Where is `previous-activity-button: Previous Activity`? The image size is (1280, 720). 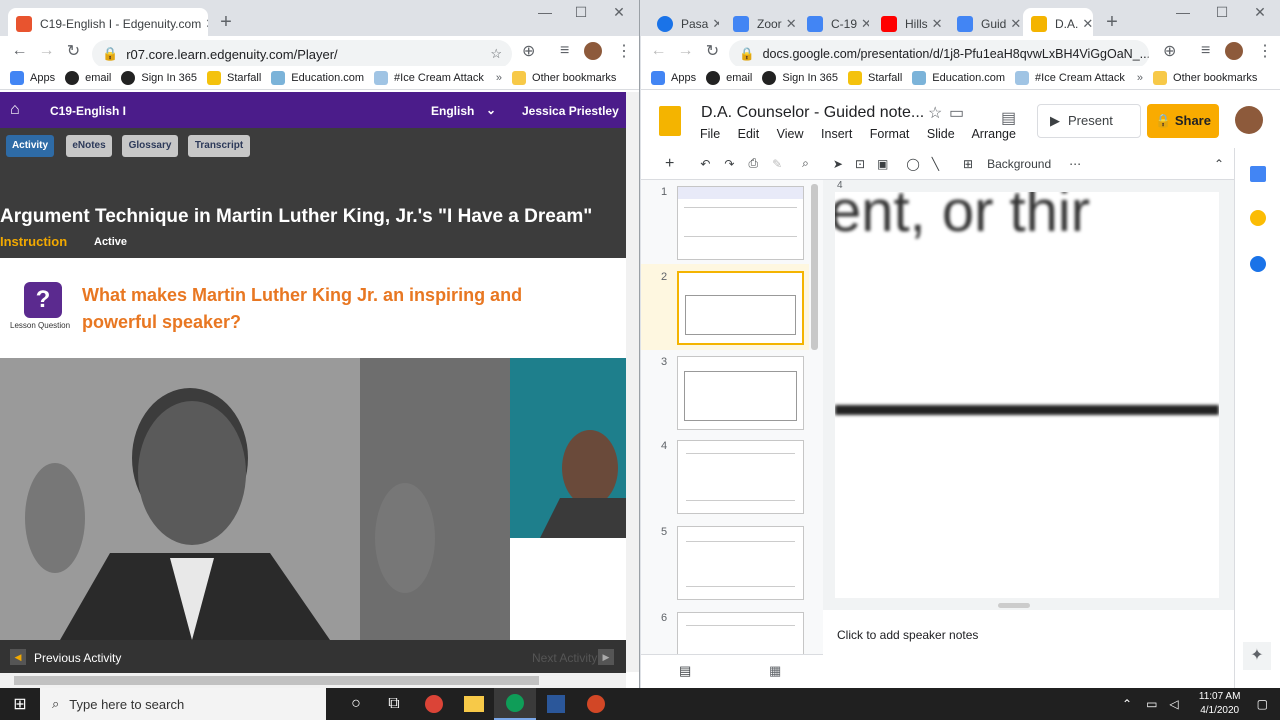 previous-activity-button: Previous Activity is located at coordinates (77, 658).